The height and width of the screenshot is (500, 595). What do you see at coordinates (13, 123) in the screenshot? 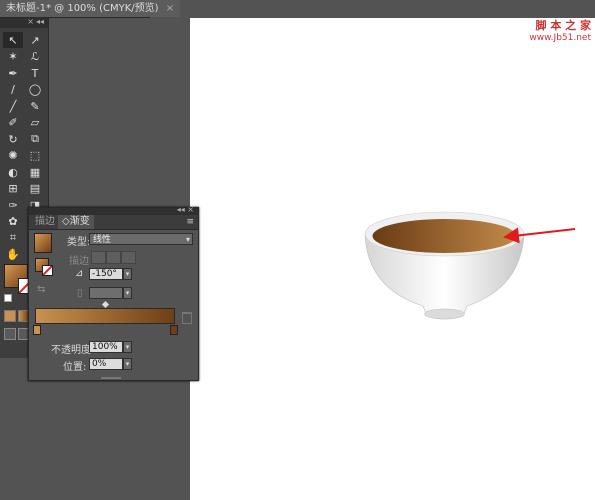
I see `blob-brush-tool-icon: ✐` at bounding box center [13, 123].